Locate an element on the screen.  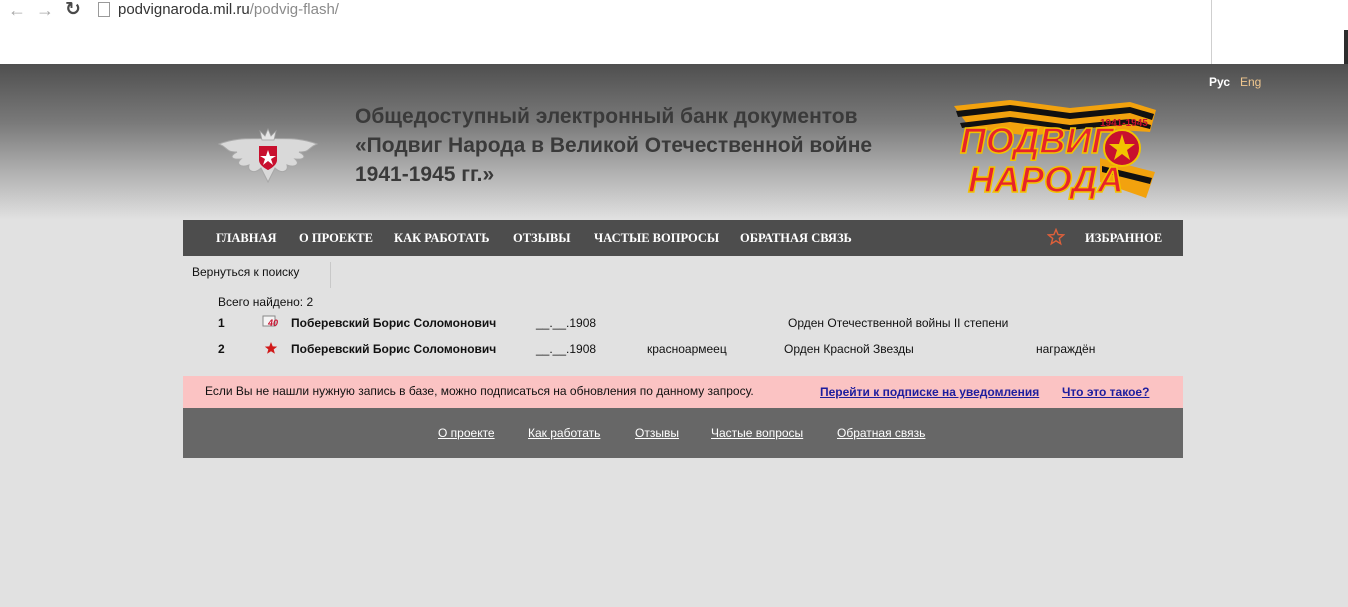
nav-item-faq: ЧАСТЫЕ ВОПРОСЫ is located at coordinates (656, 238).